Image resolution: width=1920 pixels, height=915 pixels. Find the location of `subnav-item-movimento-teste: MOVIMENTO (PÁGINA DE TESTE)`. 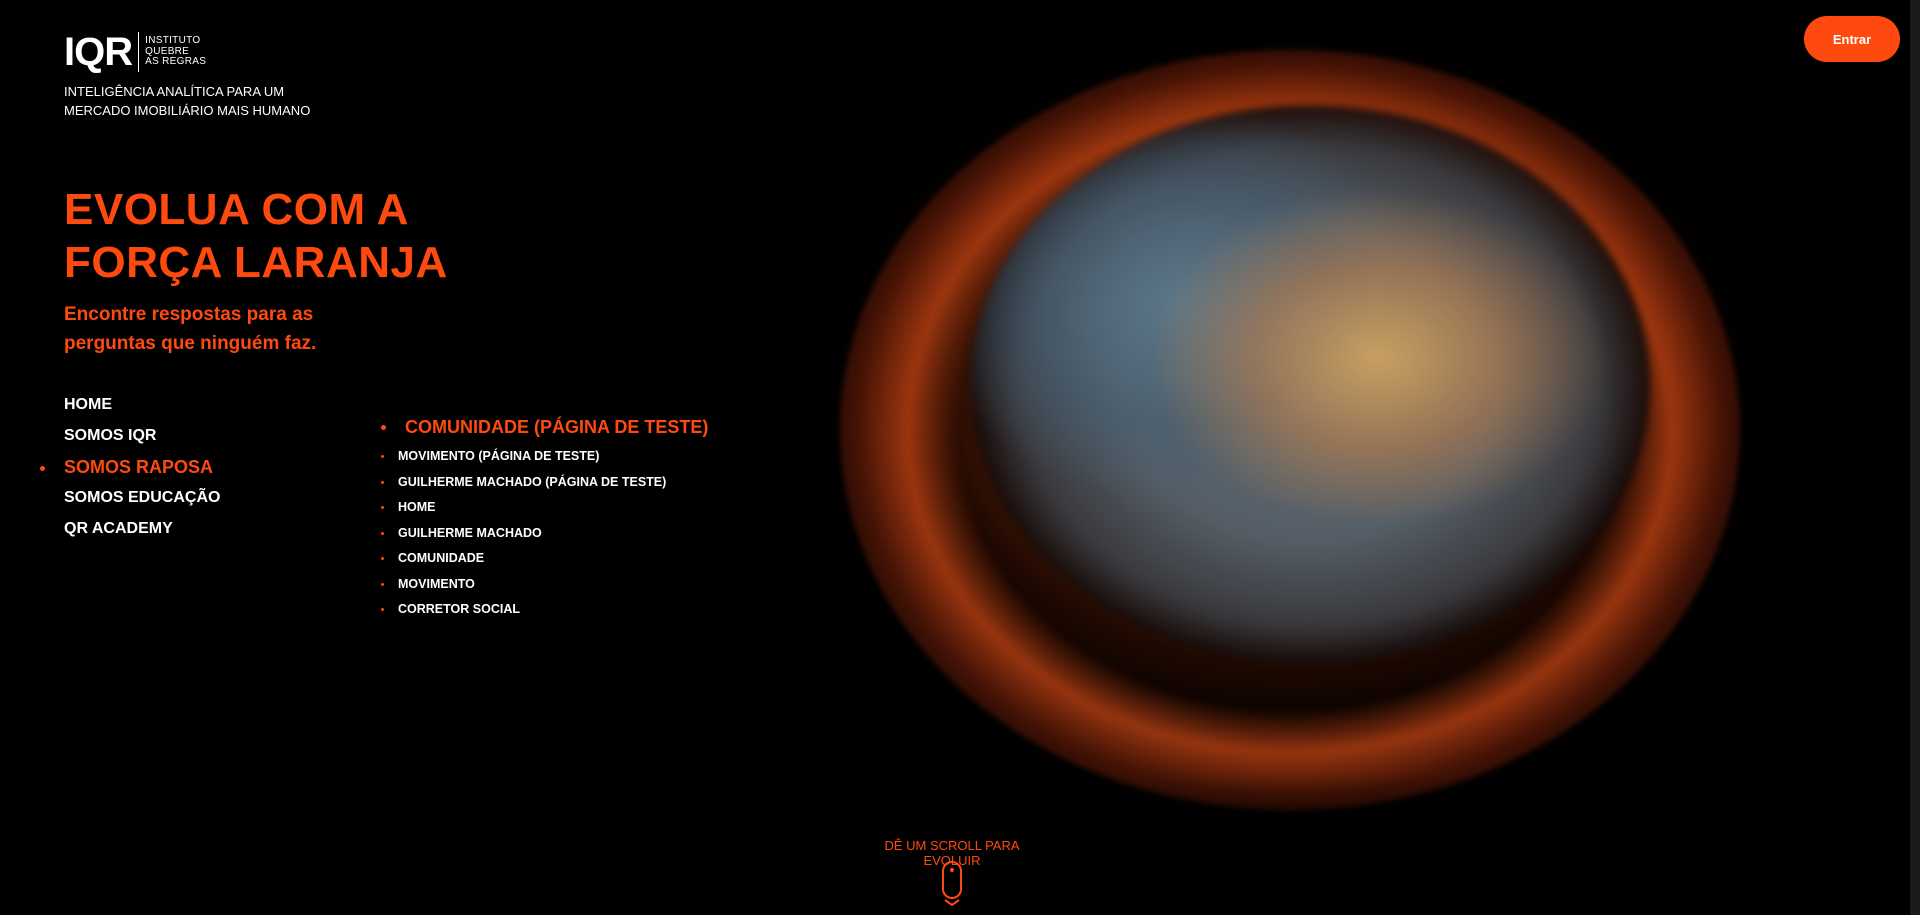

subnav-item-movimento-teste: MOVIMENTO (PÁGINA DE TESTE) is located at coordinates (544, 460).